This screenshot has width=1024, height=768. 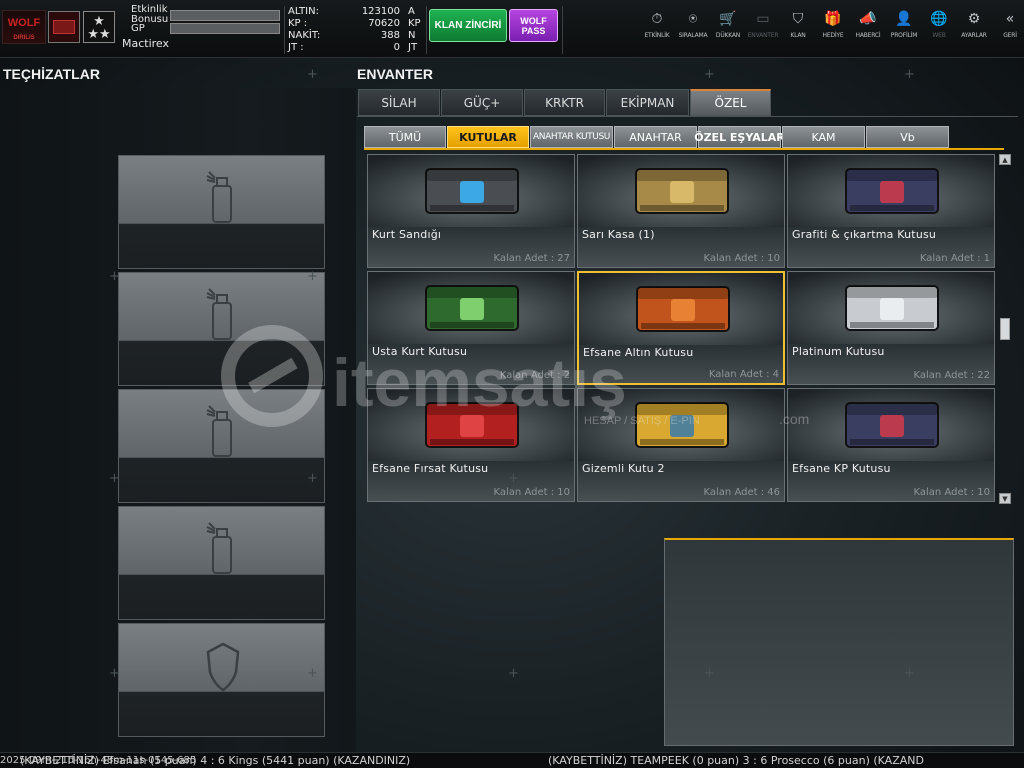 What do you see at coordinates (471, 445) in the screenshot?
I see `inventory-item: Efsane Fırsat Kutusu Kalan Adet : 10` at bounding box center [471, 445].